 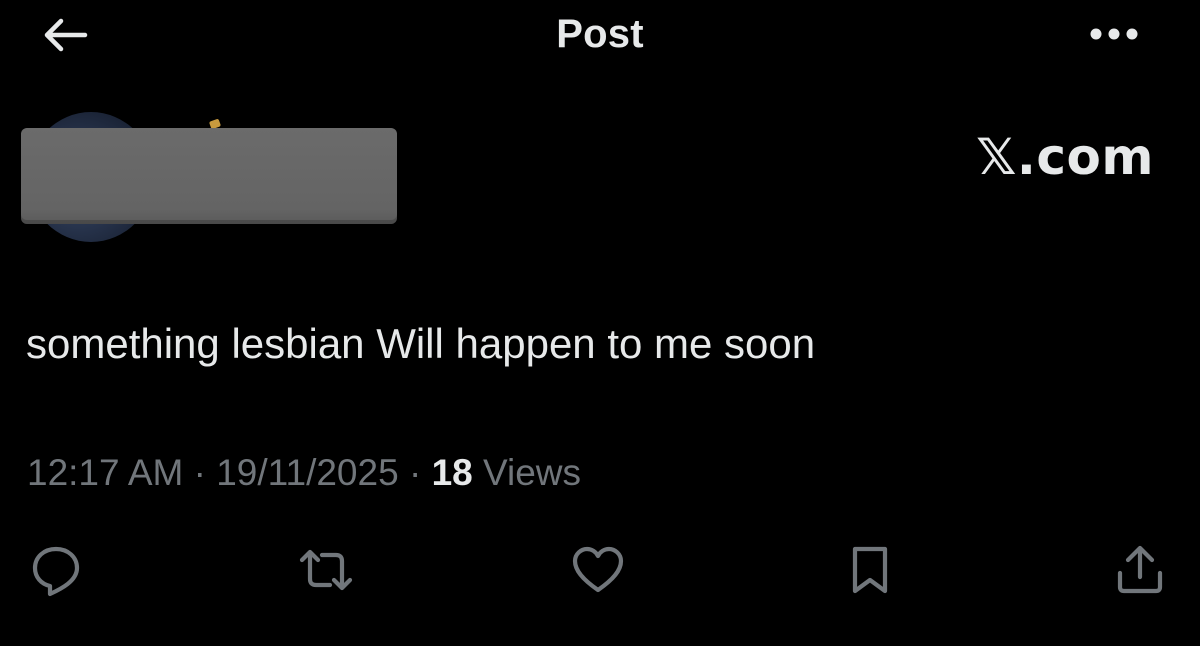 I want to click on repost-icon, so click(x=326, y=570).